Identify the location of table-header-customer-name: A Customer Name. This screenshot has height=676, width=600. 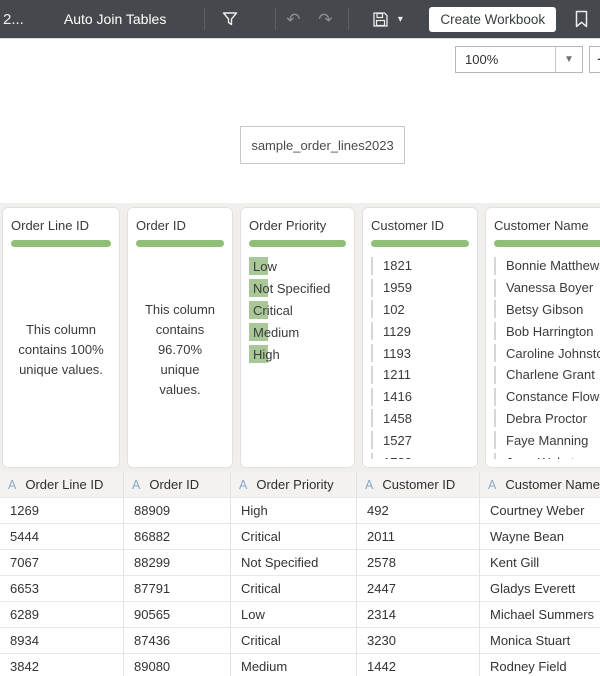
(540, 485).